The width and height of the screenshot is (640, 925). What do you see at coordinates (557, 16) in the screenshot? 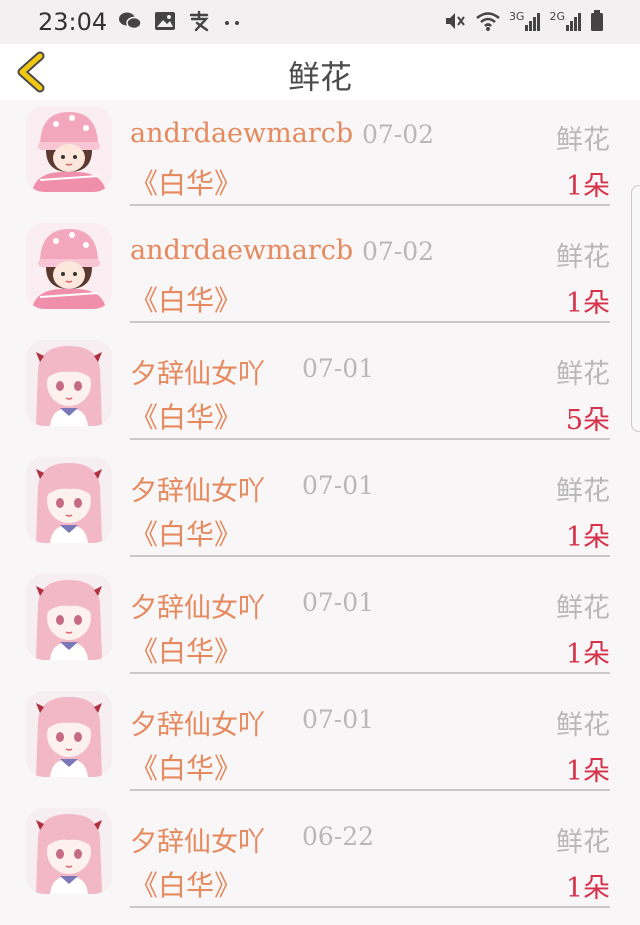
I see `network-2g-label: 2G` at bounding box center [557, 16].